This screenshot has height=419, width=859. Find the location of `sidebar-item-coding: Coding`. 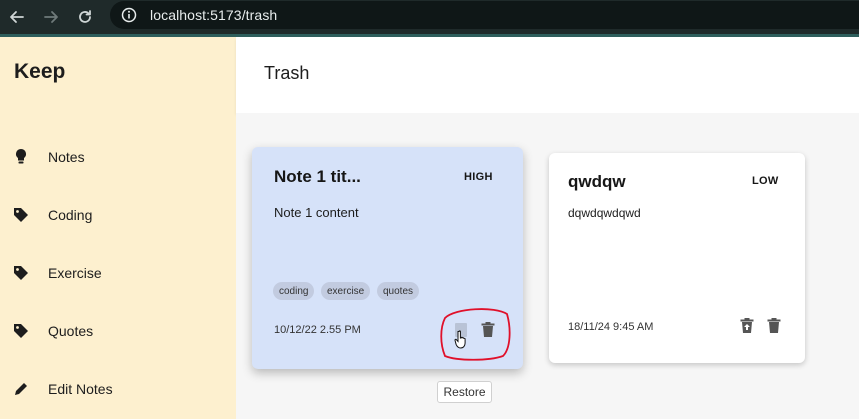

sidebar-item-coding: Coding is located at coordinates (118, 215).